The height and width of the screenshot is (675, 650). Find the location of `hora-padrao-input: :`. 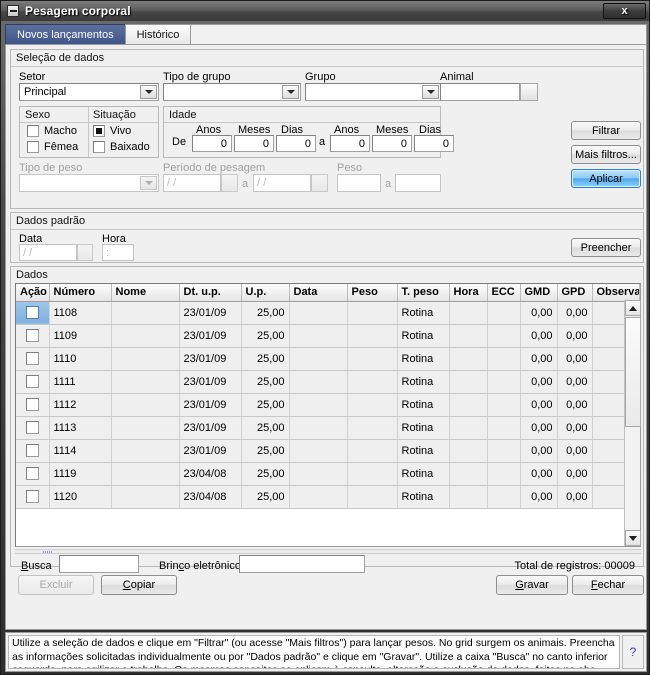

hora-padrao-input: : is located at coordinates (118, 252).